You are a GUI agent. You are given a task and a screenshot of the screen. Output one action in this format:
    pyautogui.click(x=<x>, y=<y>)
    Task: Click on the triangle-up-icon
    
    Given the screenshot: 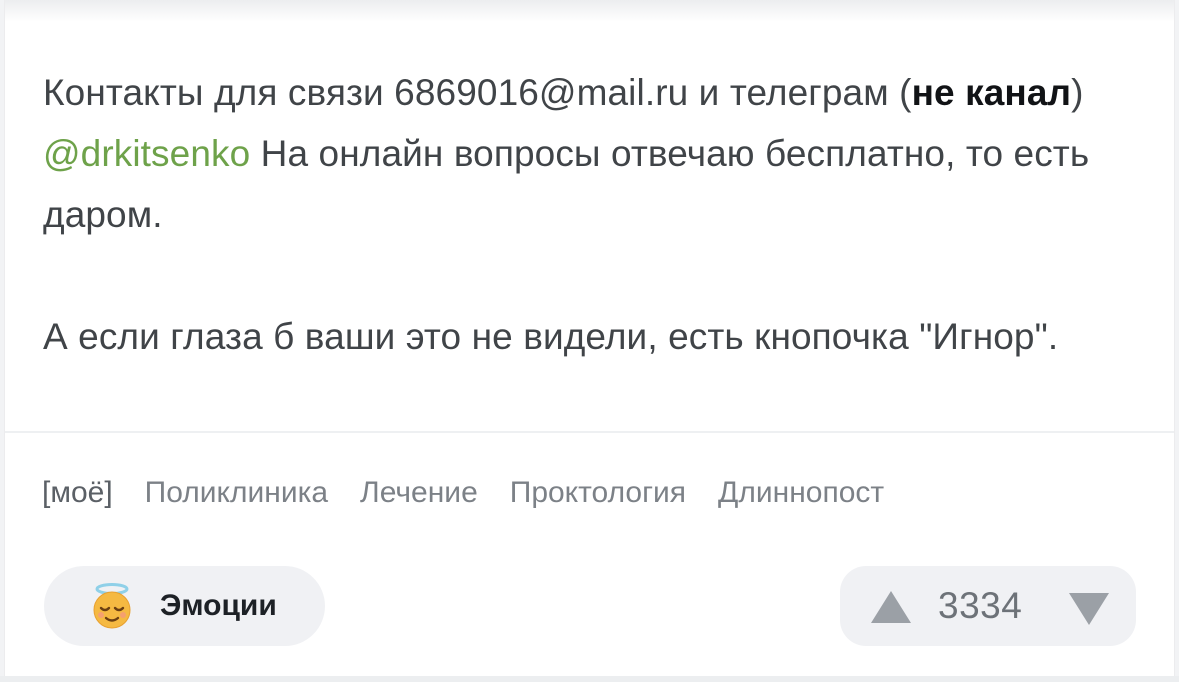 What is the action you would take?
    pyautogui.click(x=891, y=607)
    